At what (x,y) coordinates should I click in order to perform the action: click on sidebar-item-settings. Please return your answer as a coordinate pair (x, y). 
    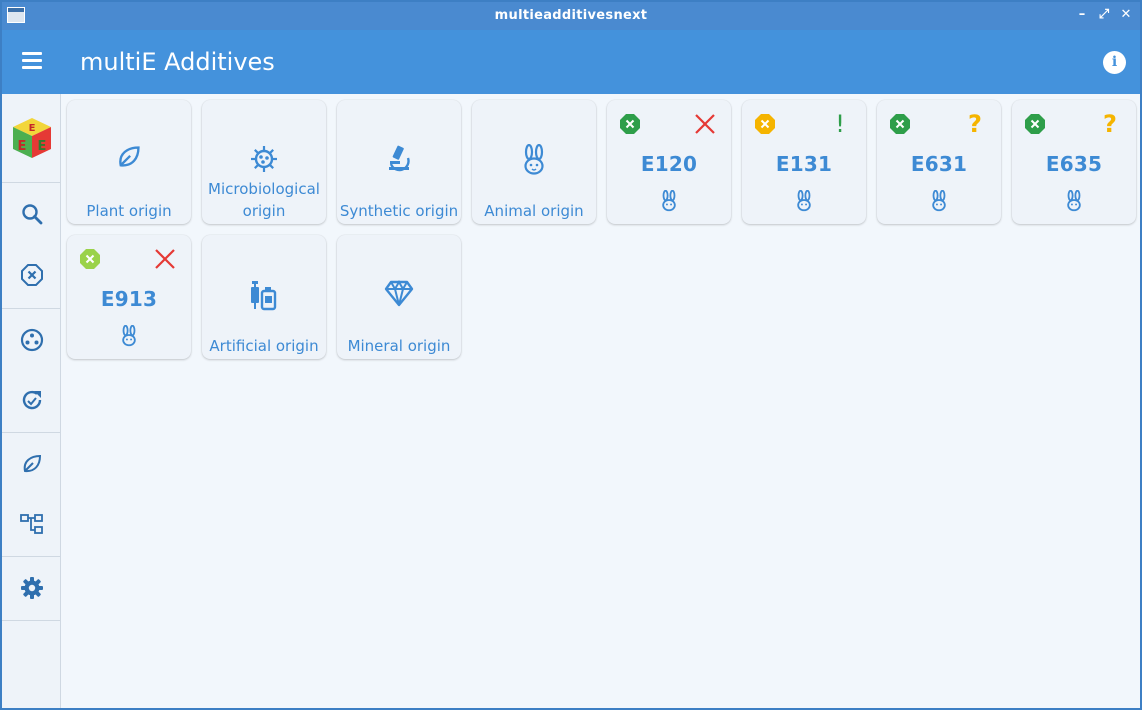
    Looking at the image, I should click on (31, 588).